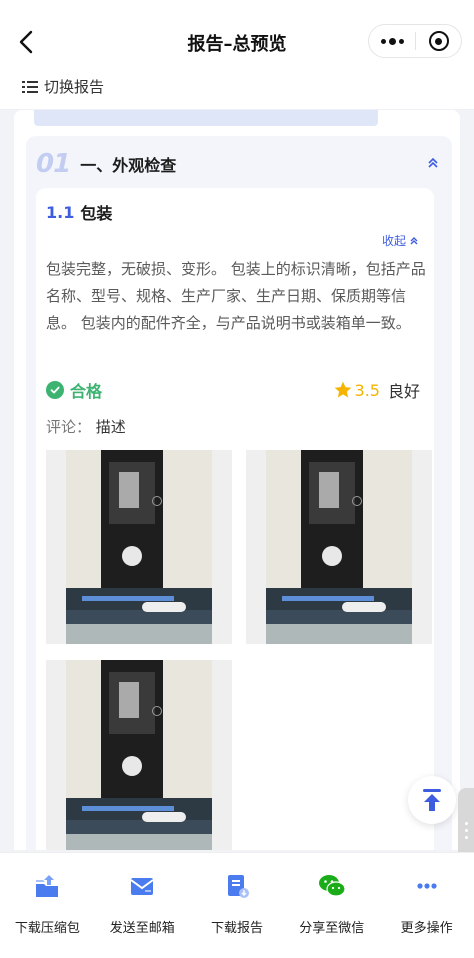  I want to click on mini-program-capsule, so click(415, 41).